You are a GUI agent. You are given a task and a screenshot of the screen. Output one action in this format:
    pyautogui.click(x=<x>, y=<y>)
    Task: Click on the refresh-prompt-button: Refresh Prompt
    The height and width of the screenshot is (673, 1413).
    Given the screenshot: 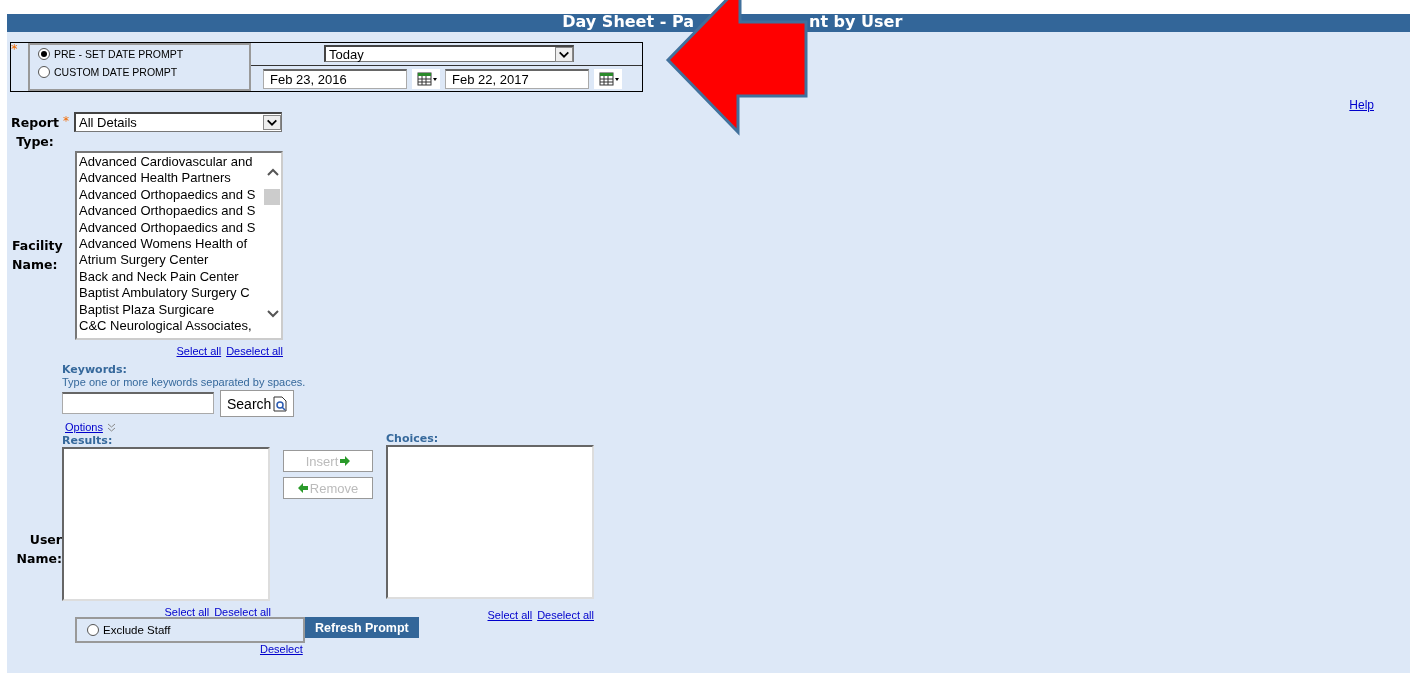 What is the action you would take?
    pyautogui.click(x=362, y=627)
    